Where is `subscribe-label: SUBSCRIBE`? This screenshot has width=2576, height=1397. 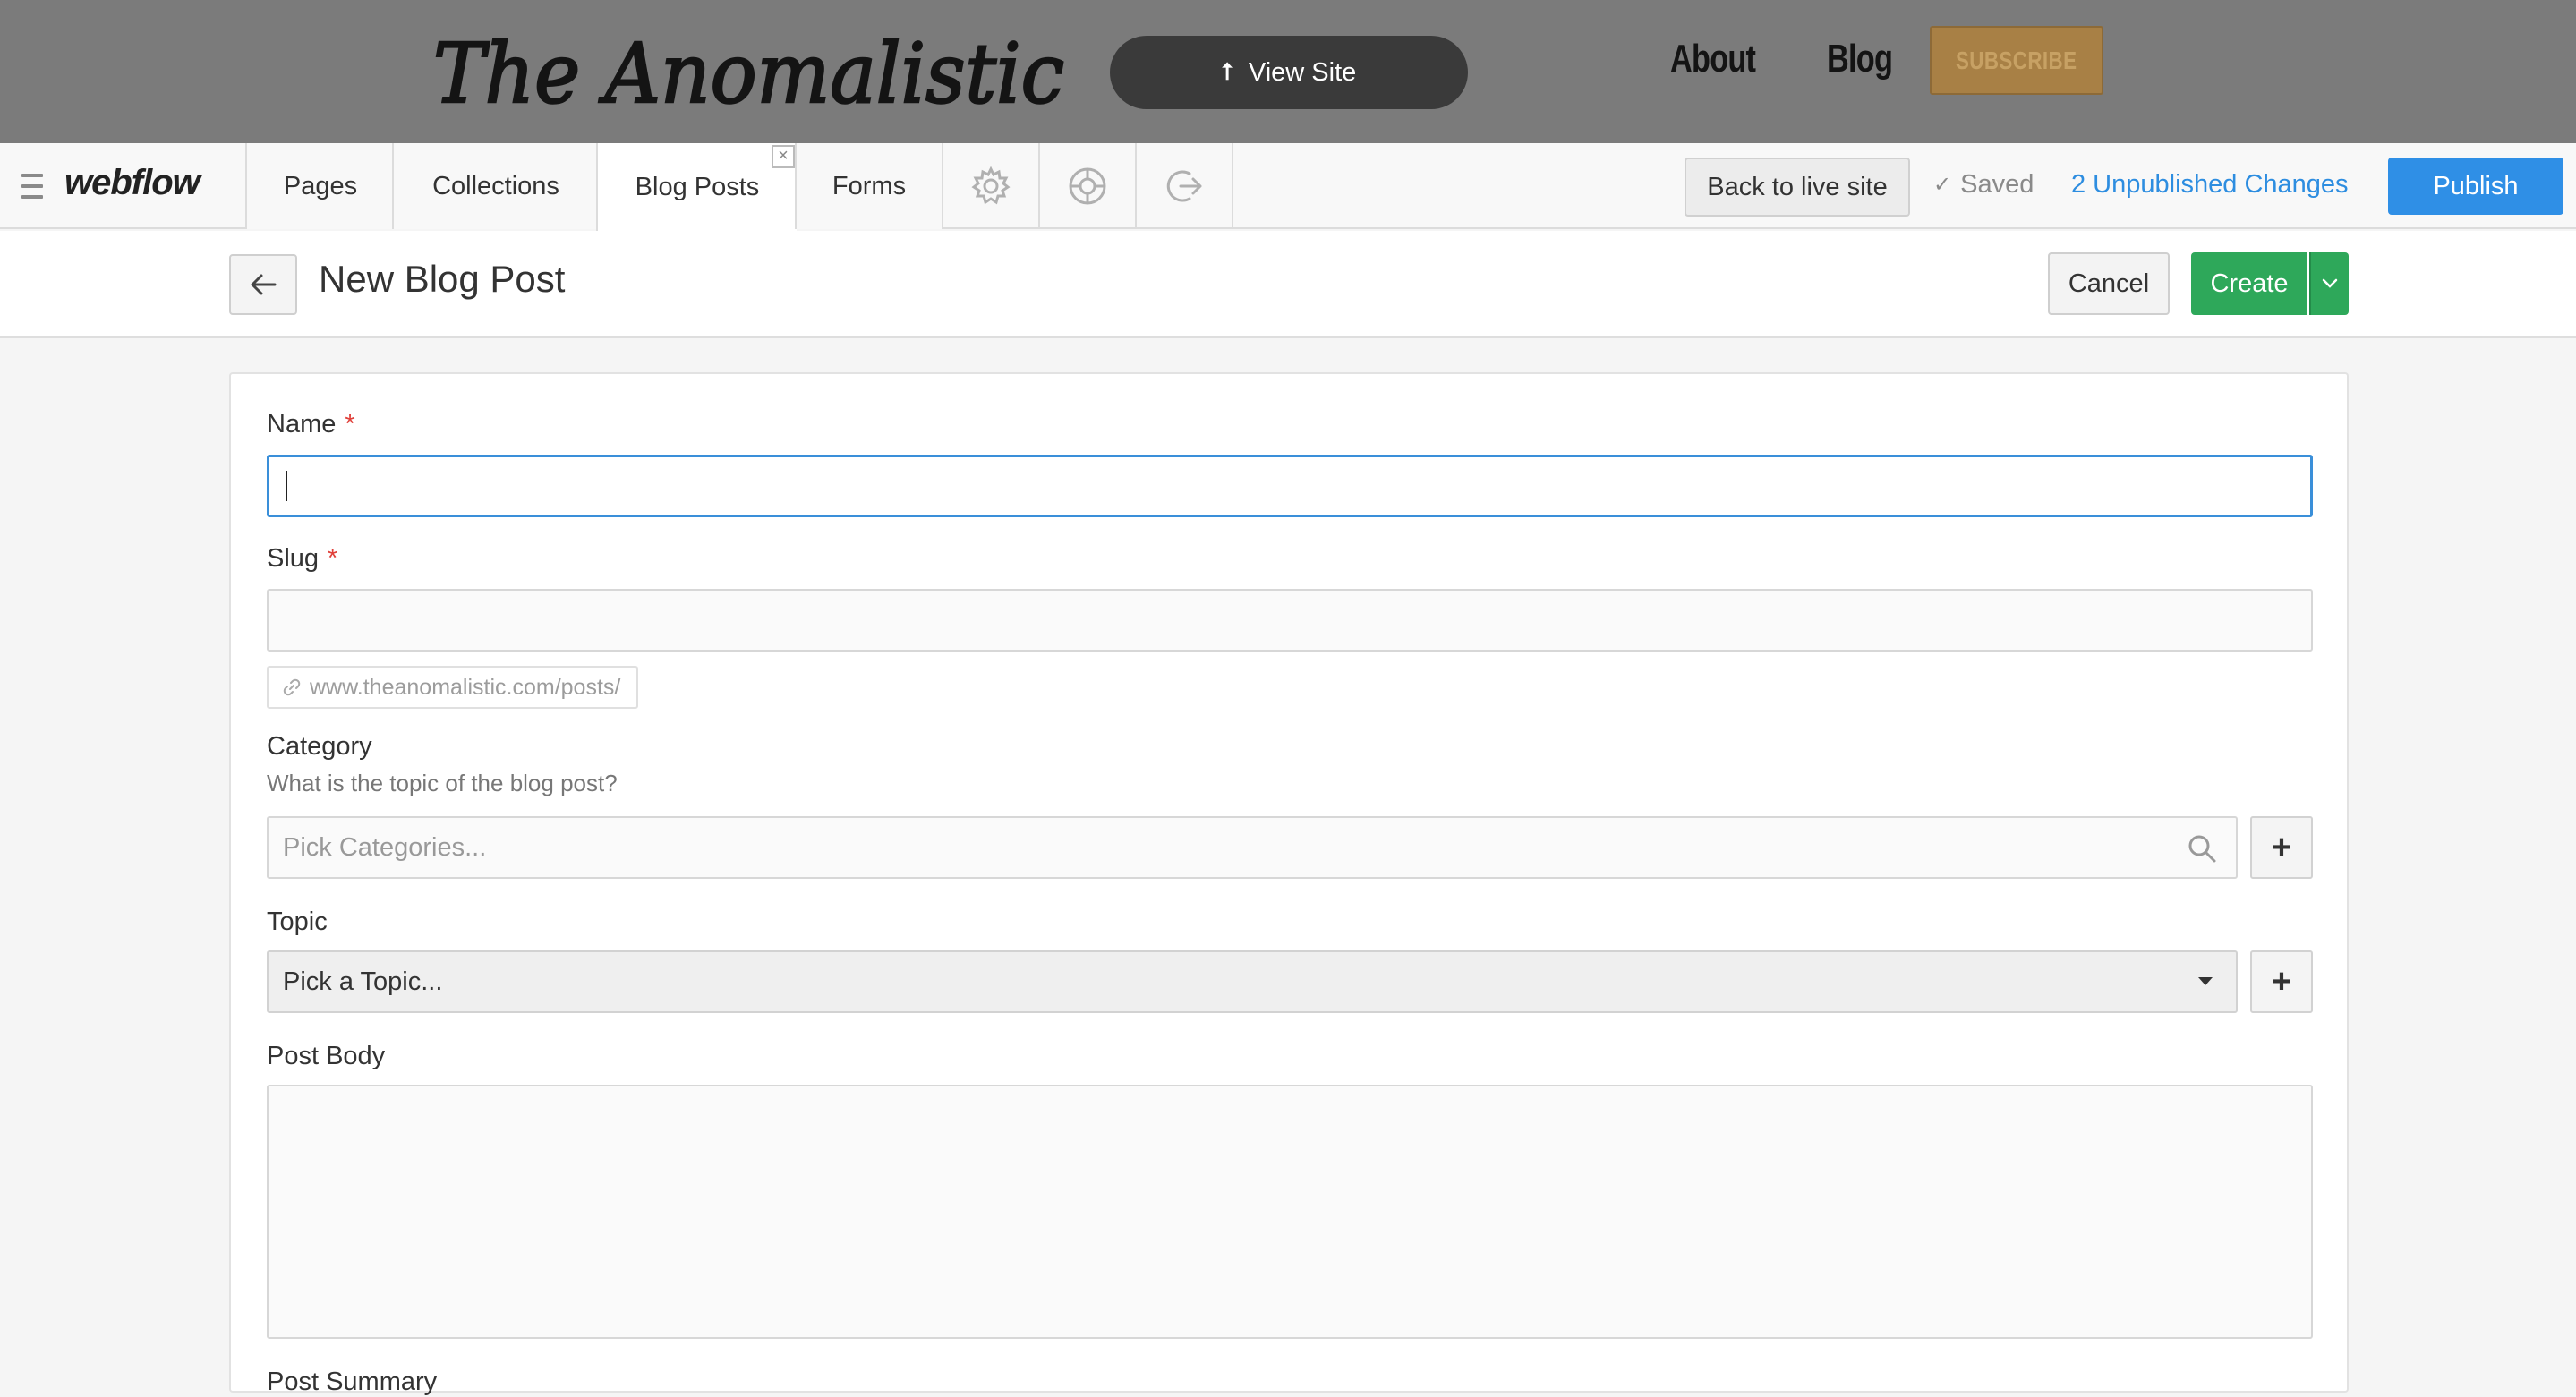
subscribe-label: SUBSCRIBE is located at coordinates (2016, 60).